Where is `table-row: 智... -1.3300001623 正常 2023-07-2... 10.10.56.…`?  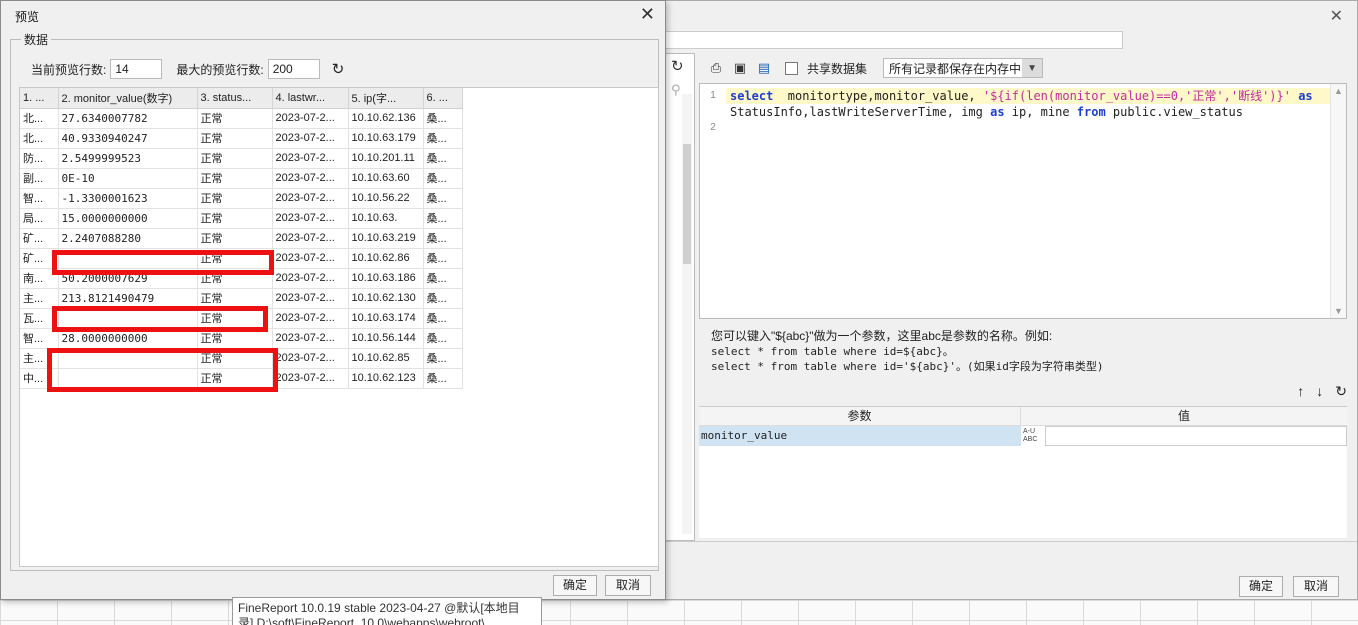
table-row: 智... -1.3300001623 正常 2023-07-2... 10.10.56.… is located at coordinates (241, 198).